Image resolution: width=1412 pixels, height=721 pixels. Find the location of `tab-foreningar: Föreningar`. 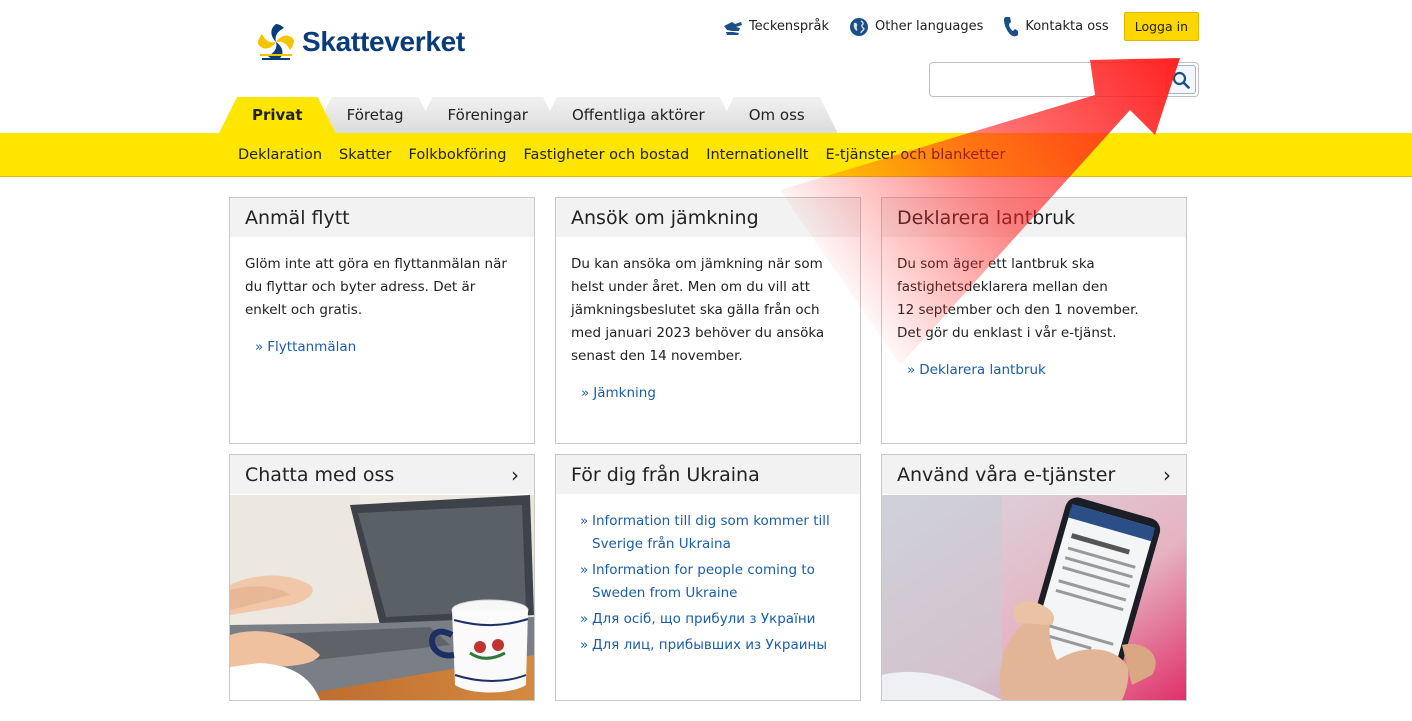

tab-foreningar: Föreningar is located at coordinates (488, 115).